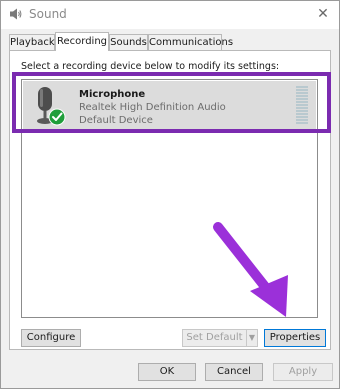 This screenshot has width=340, height=389. Describe the element at coordinates (116, 120) in the screenshot. I see `device-status: Default Device` at that location.